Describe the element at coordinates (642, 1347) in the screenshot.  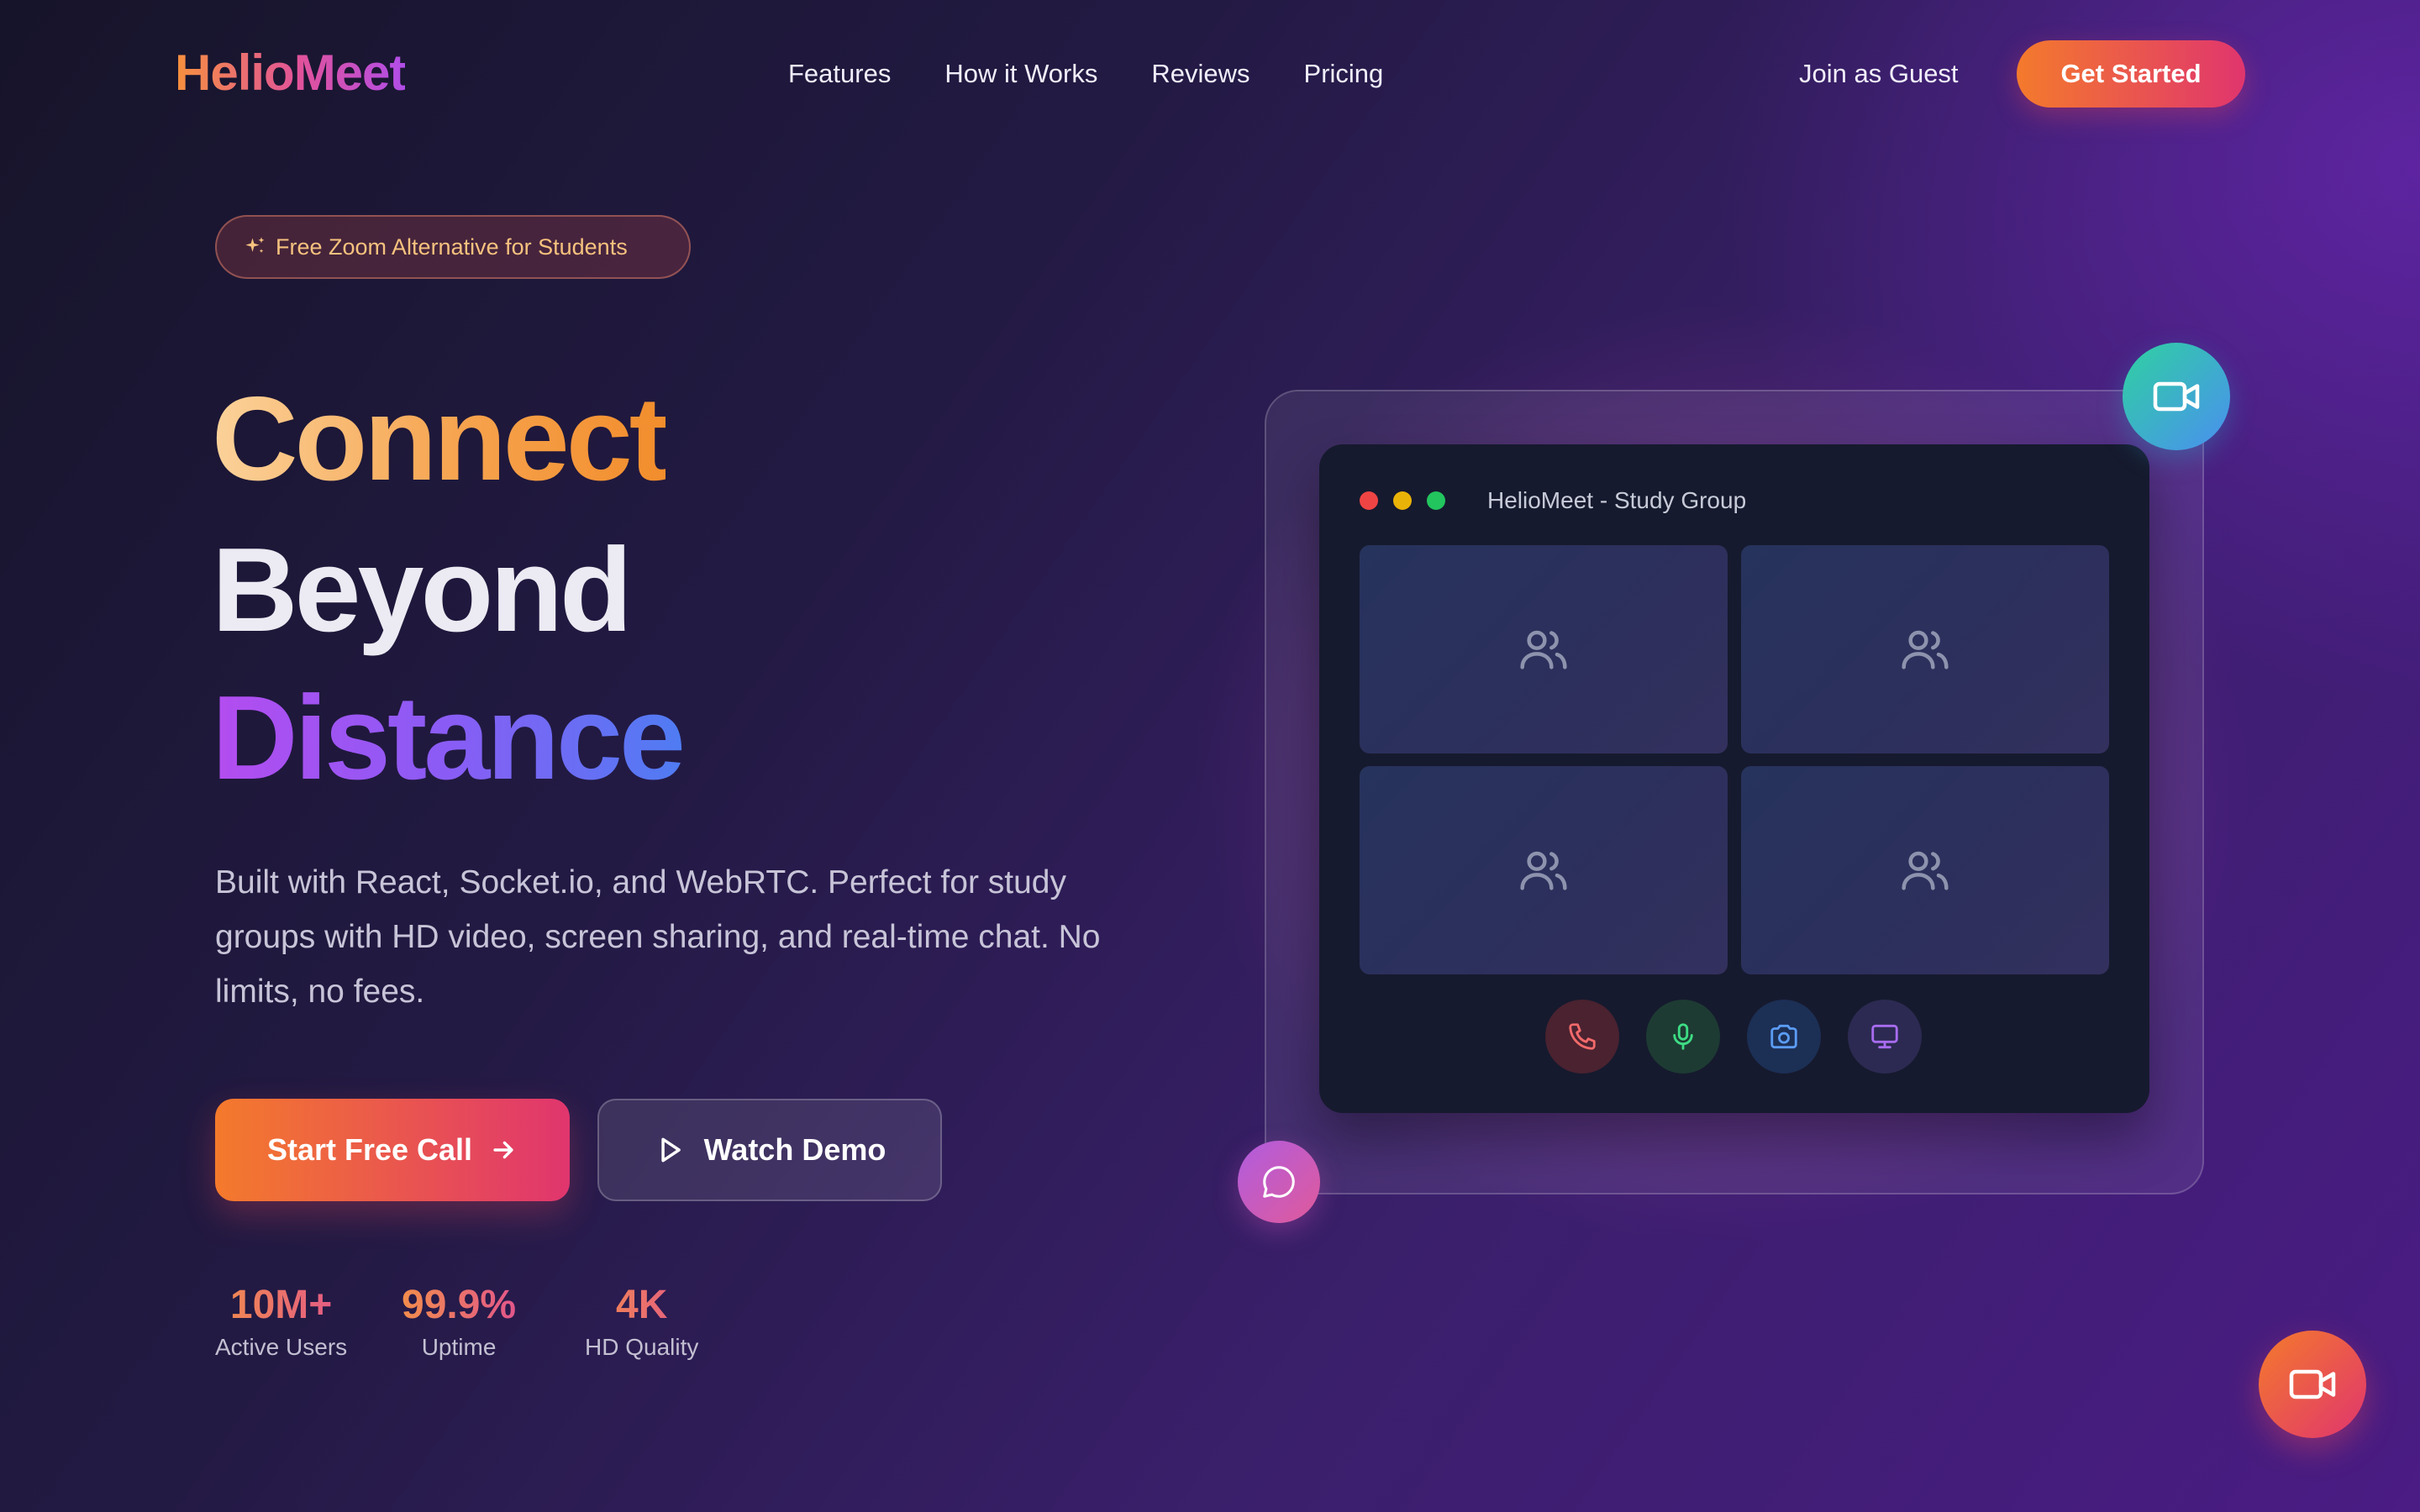
I see `stat-label: HD Quality` at that location.